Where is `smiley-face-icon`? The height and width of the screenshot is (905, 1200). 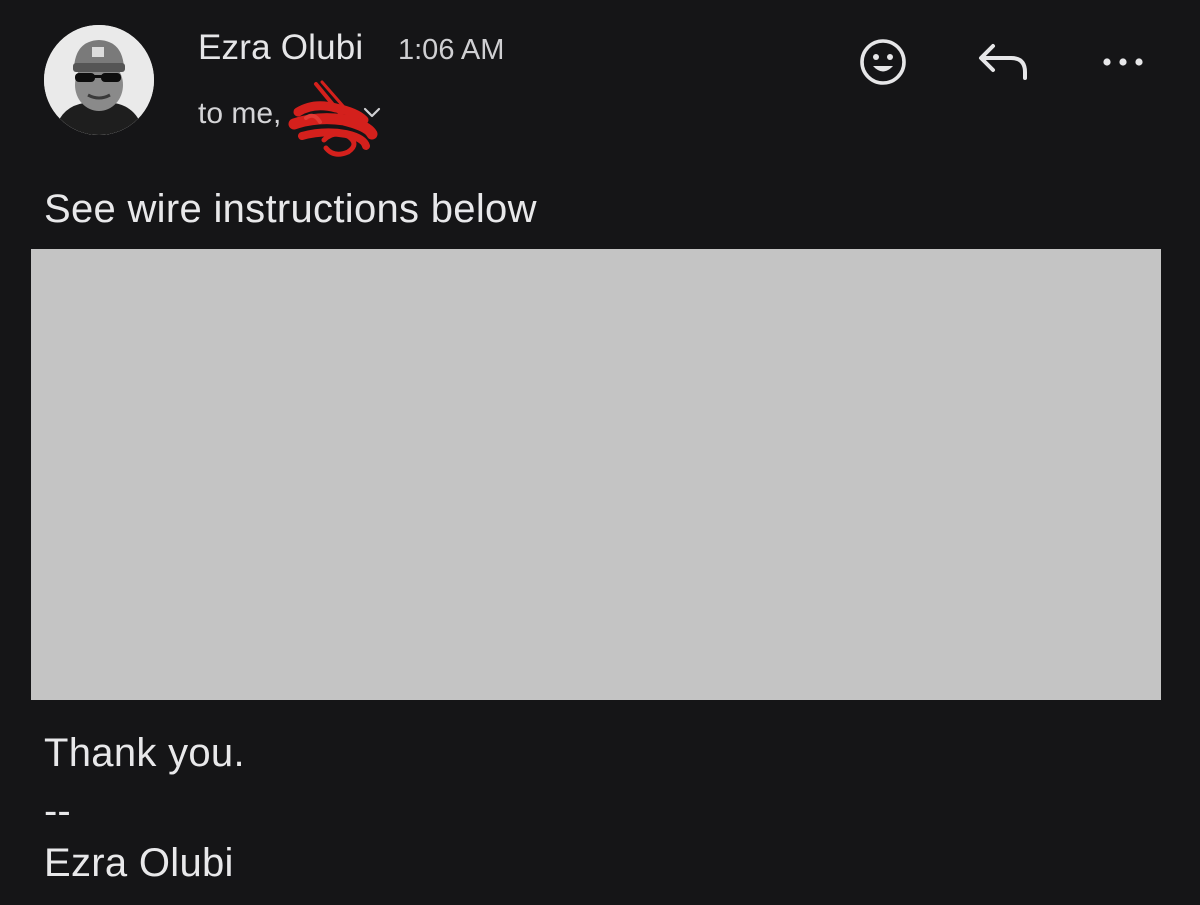 smiley-face-icon is located at coordinates (883, 62).